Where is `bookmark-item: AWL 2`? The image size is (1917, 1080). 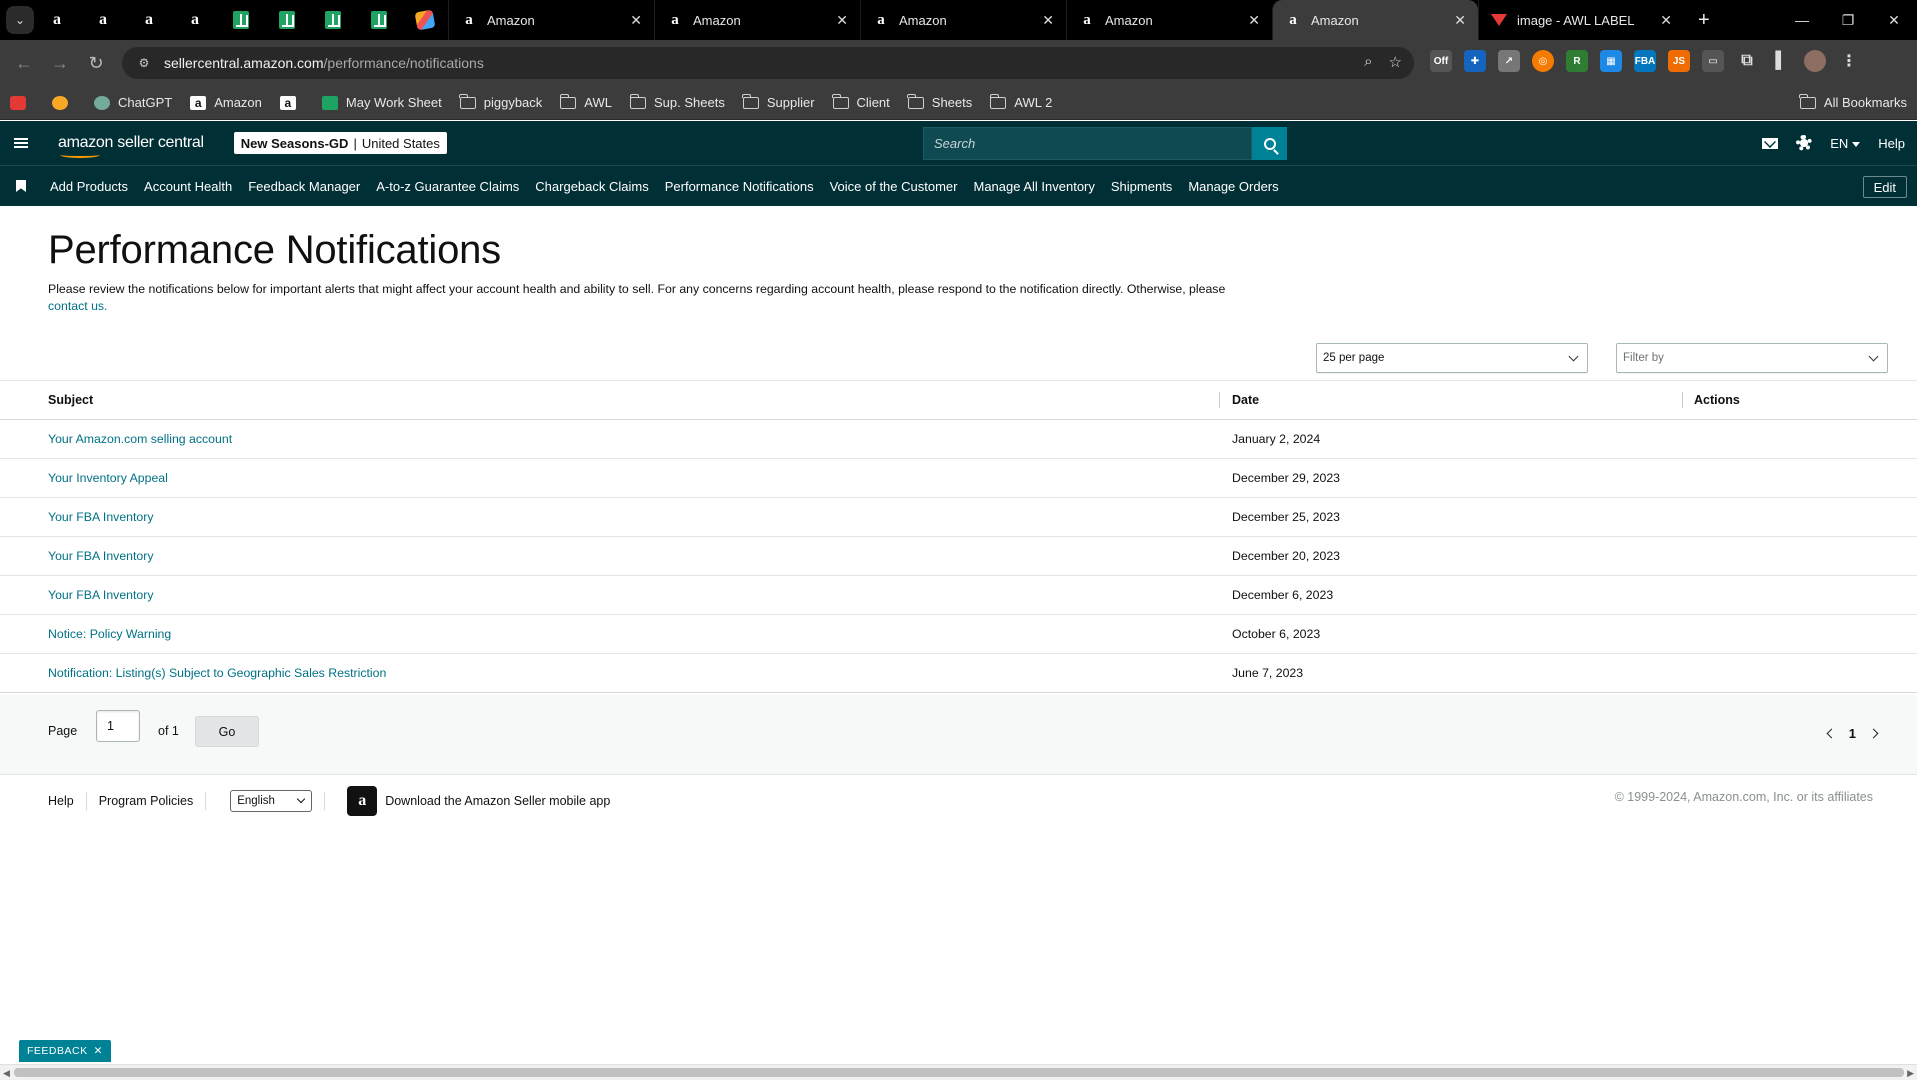
bookmark-item: AWL 2 is located at coordinates (1020, 101).